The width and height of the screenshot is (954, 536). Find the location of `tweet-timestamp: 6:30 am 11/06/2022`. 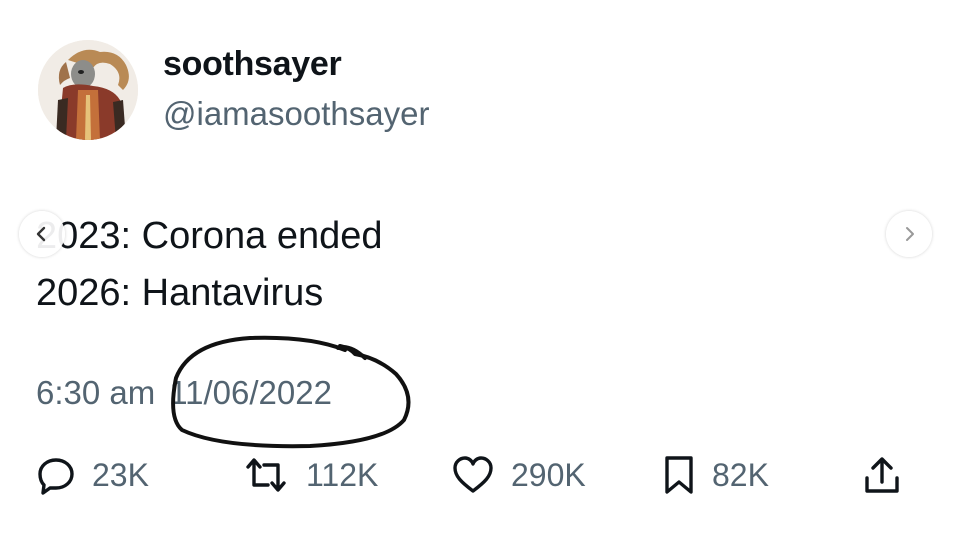

tweet-timestamp: 6:30 am 11/06/2022 is located at coordinates (184, 393).